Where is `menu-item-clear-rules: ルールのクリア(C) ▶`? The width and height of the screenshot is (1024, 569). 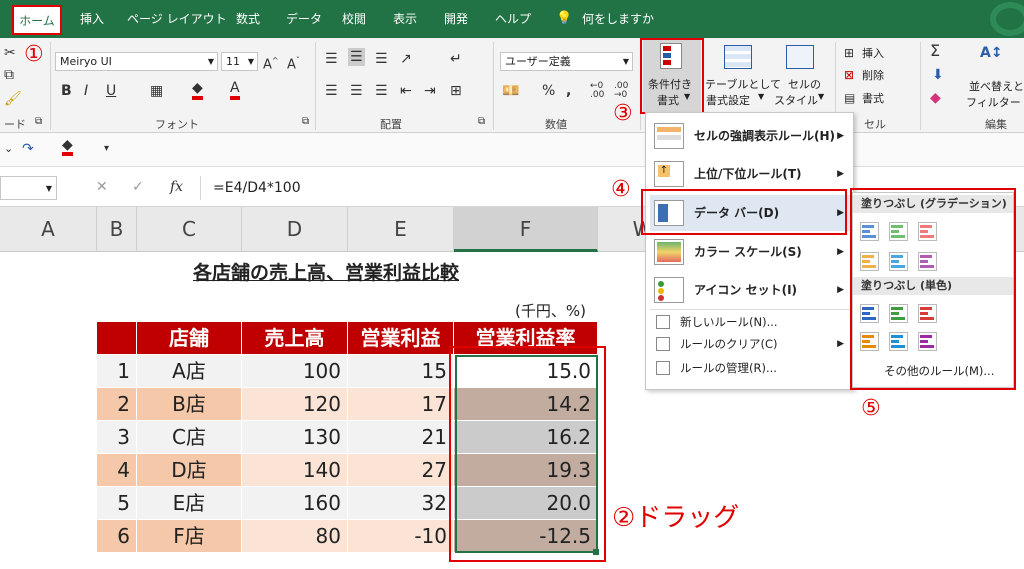 menu-item-clear-rules: ルールのクリア(C) ▶ is located at coordinates (750, 344).